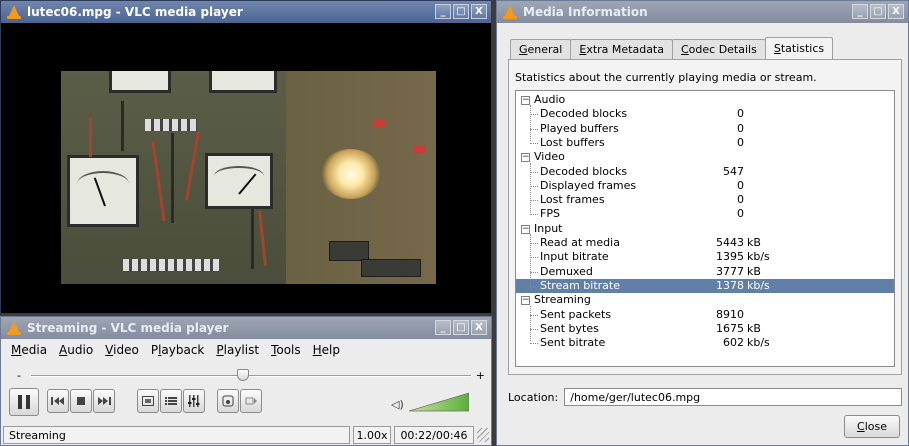 The image size is (909, 446). Describe the element at coordinates (705, 272) in the screenshot. I see `tree-item: Demuxed 3777 kB` at that location.